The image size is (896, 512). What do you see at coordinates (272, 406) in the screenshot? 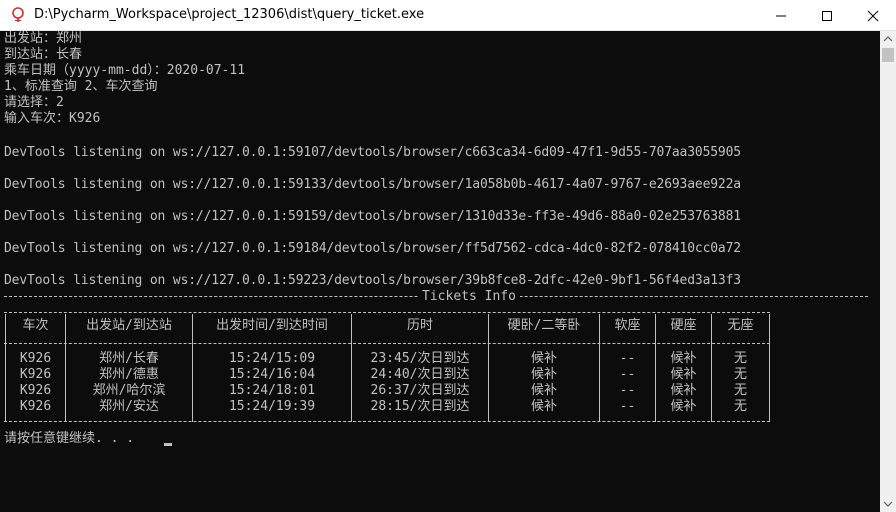
I see `cell-times: 15:24/19:39` at bounding box center [272, 406].